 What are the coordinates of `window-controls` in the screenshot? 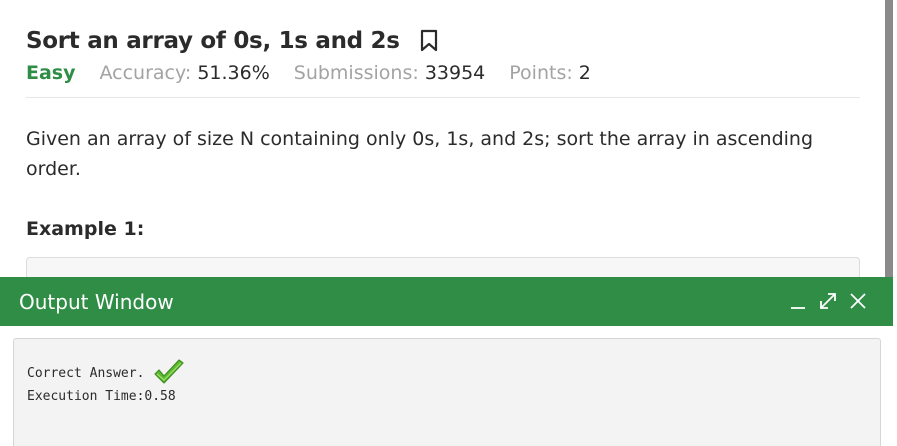 It's located at (828, 301).